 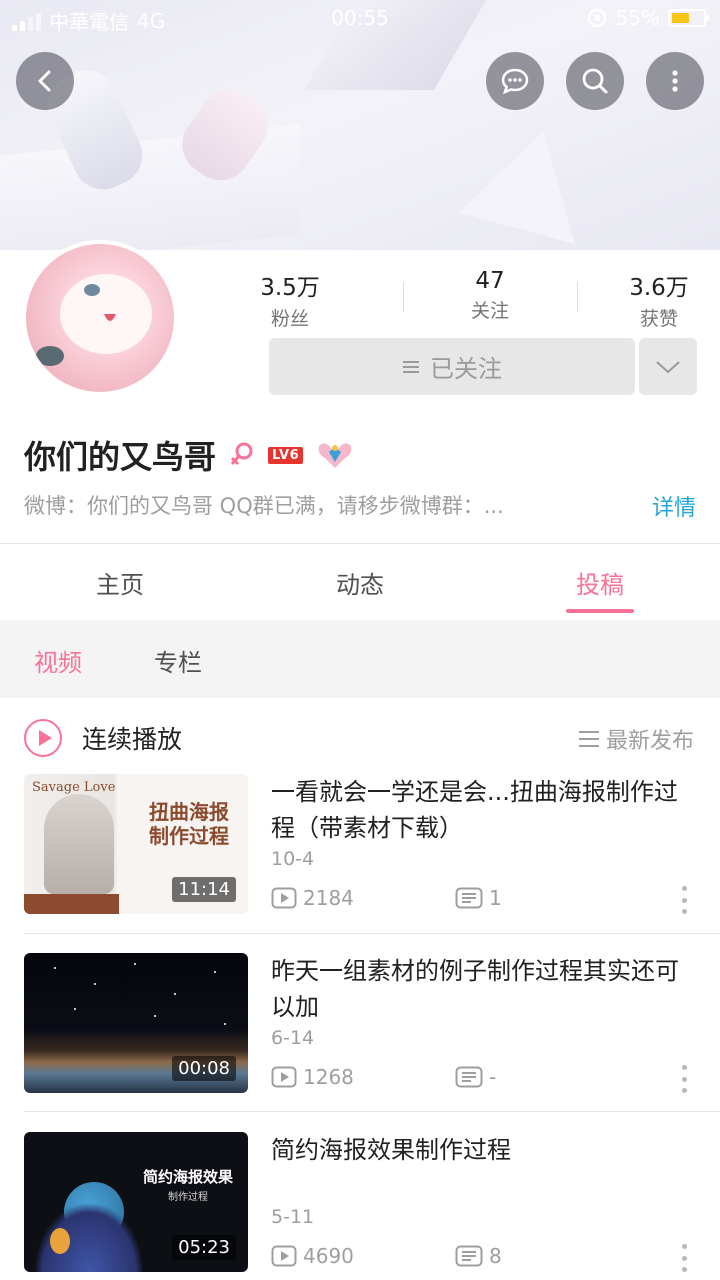 What do you see at coordinates (600, 582) in the screenshot?
I see `tab-submissions: 投稿` at bounding box center [600, 582].